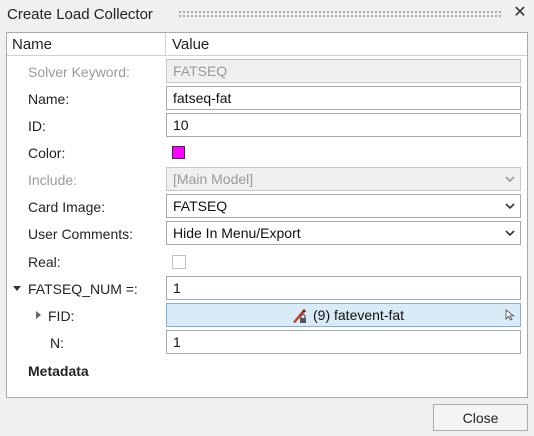 The width and height of the screenshot is (534, 436). I want to click on name-label: Name:, so click(49, 99).